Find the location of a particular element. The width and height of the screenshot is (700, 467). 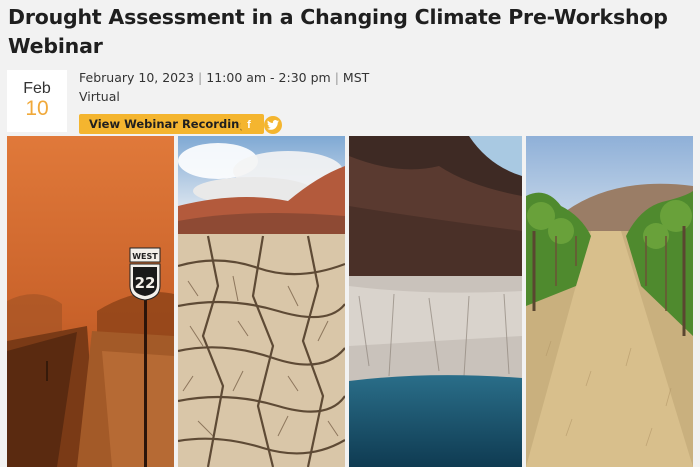

facebook-icon: f is located at coordinates (249, 125).